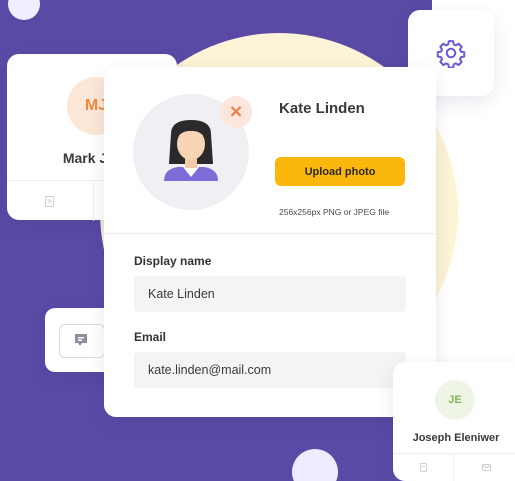  I want to click on message-button, so click(82, 341).